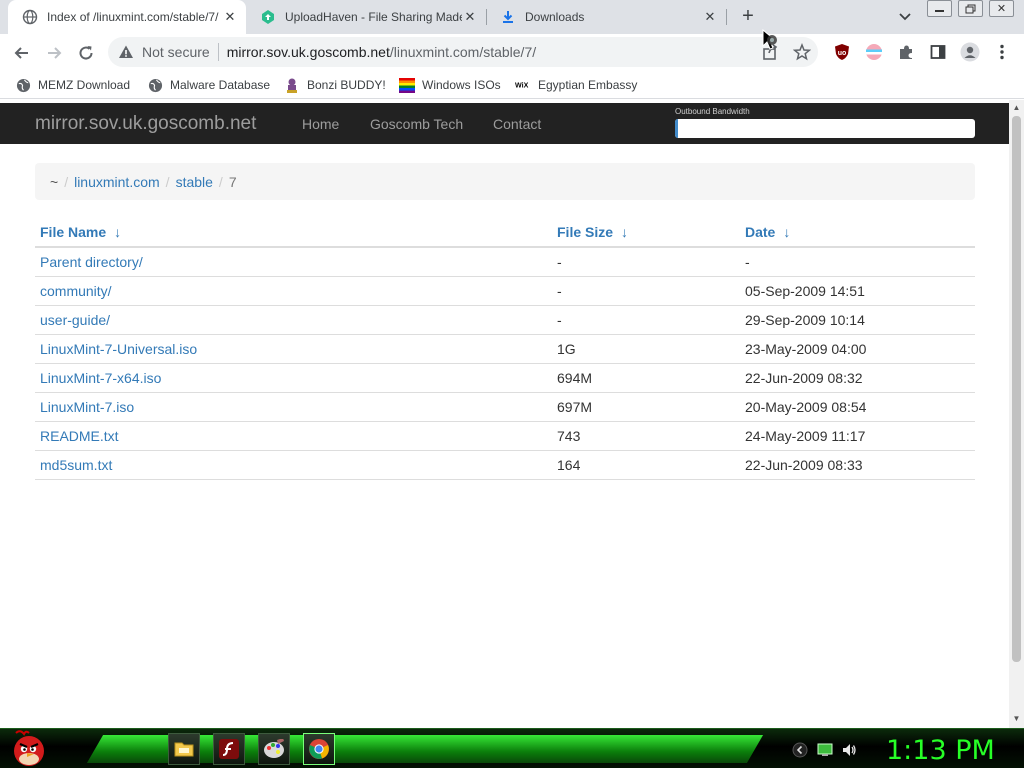 Image resolution: width=1024 pixels, height=768 pixels. What do you see at coordinates (127, 17) in the screenshot?
I see `tab-index-linuxmint: Index of /linuxmint.com/stable/7/ ✕` at bounding box center [127, 17].